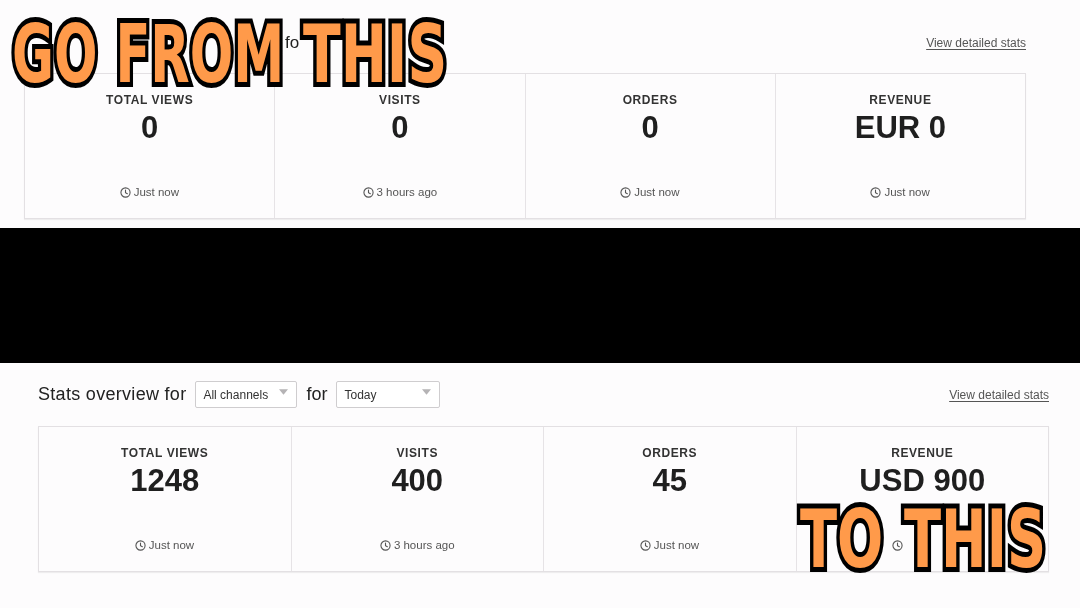 This screenshot has height=608, width=1080. Describe the element at coordinates (292, 43) in the screenshot. I see `heading-fragment: fo` at that location.